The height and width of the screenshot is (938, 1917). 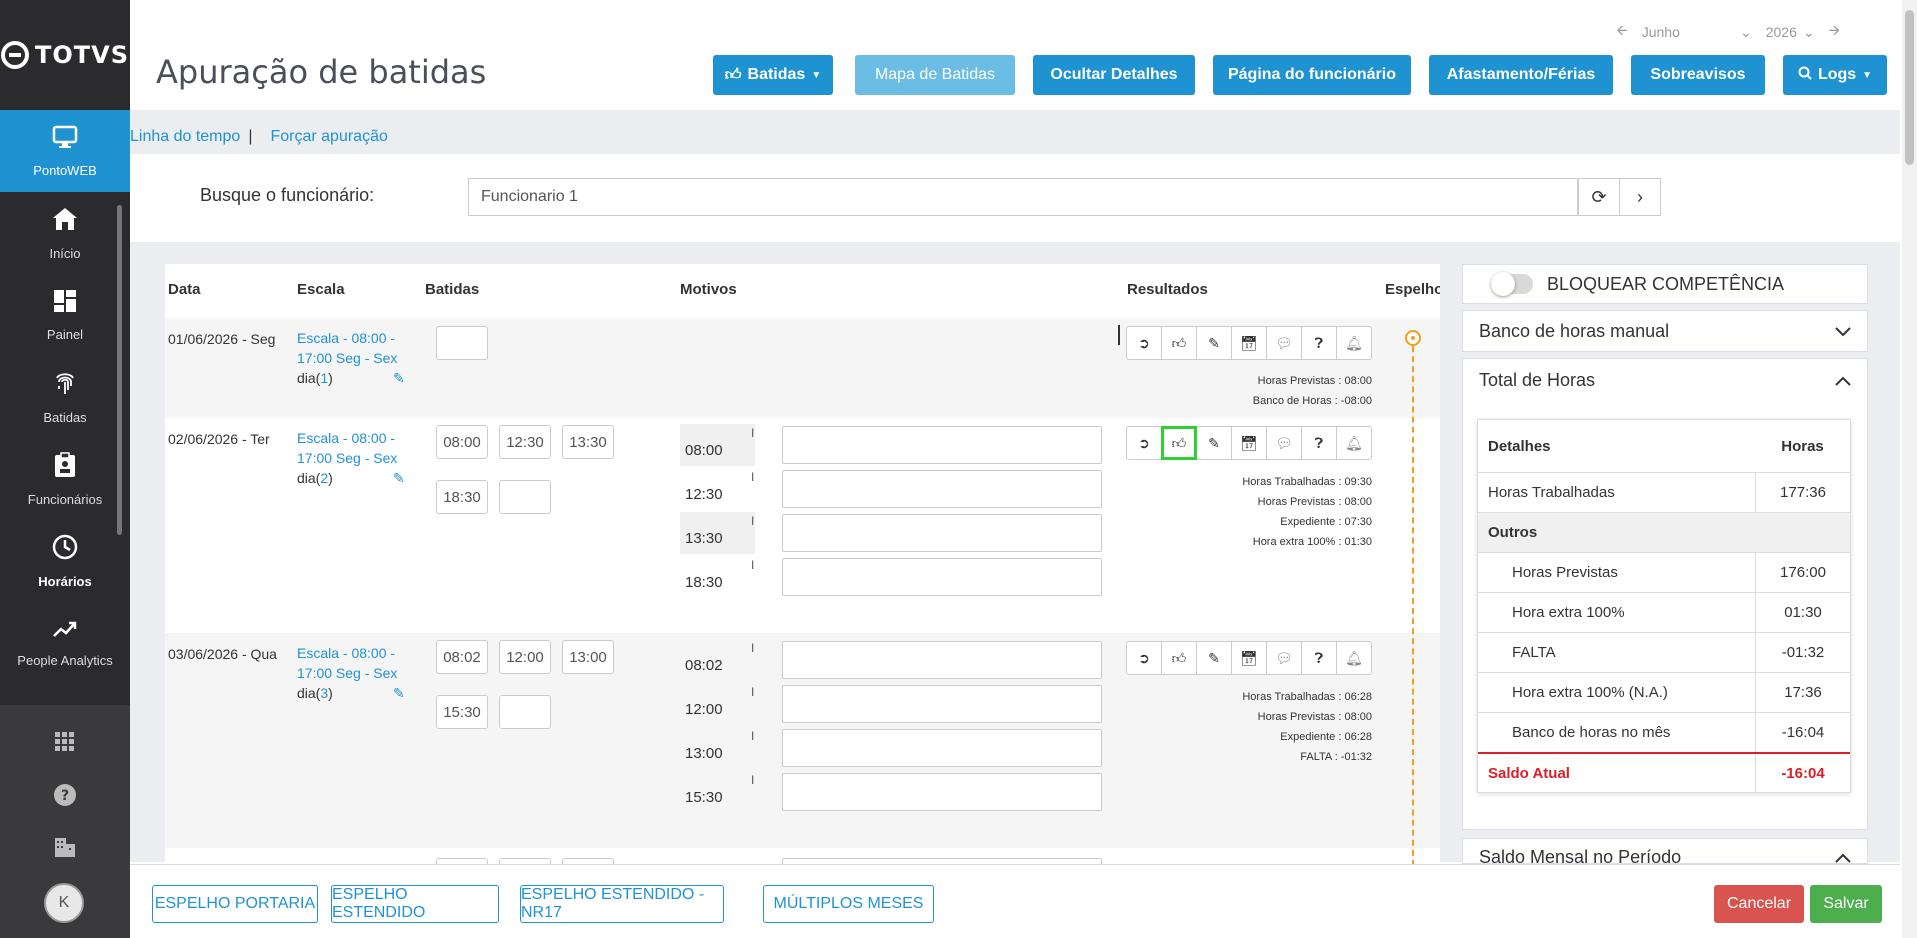 What do you see at coordinates (1759, 904) in the screenshot?
I see `cancel-button: Cancelar` at bounding box center [1759, 904].